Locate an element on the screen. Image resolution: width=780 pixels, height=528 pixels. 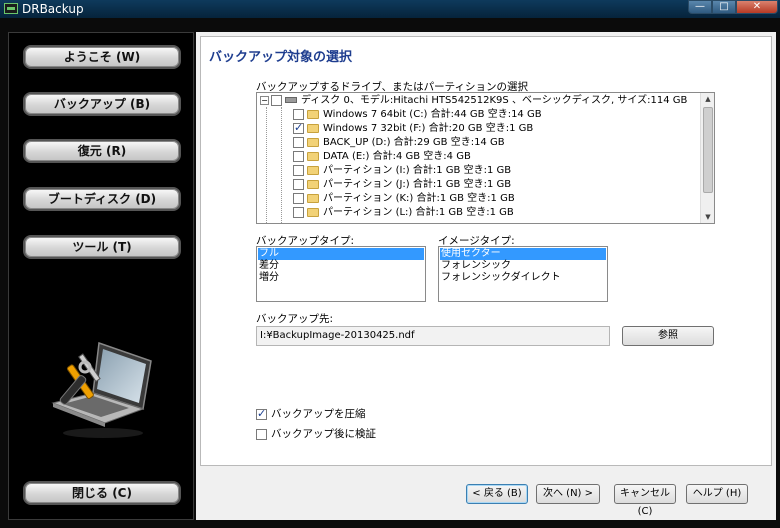
destination-label: バックアップ先: is located at coordinates (295, 319).